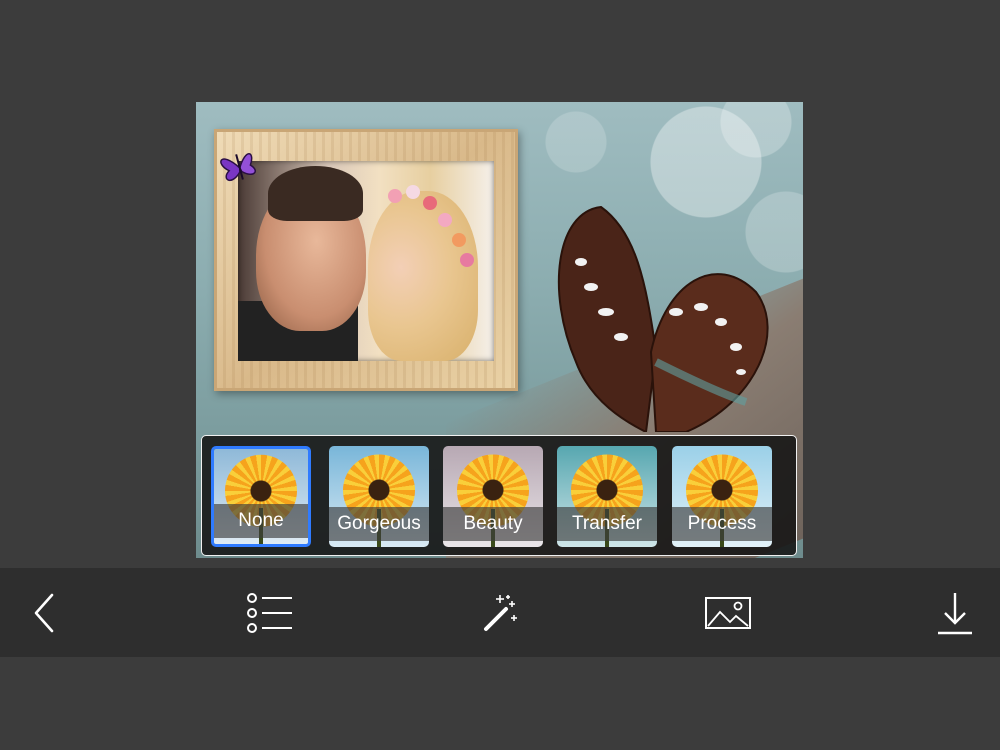 This screenshot has width=1000, height=750. I want to click on image-icon, so click(728, 612).